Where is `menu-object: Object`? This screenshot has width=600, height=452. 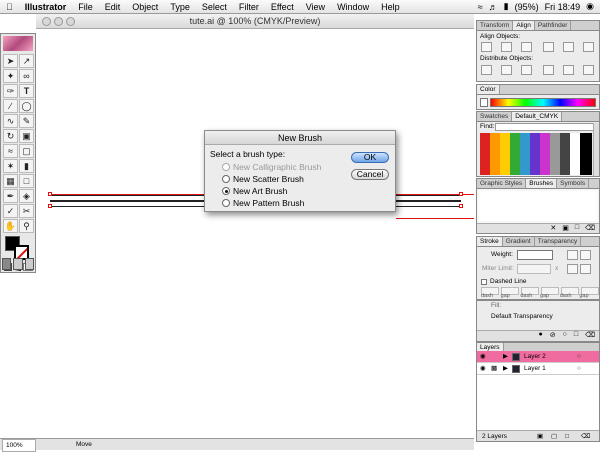 menu-object: Object is located at coordinates (145, 7).